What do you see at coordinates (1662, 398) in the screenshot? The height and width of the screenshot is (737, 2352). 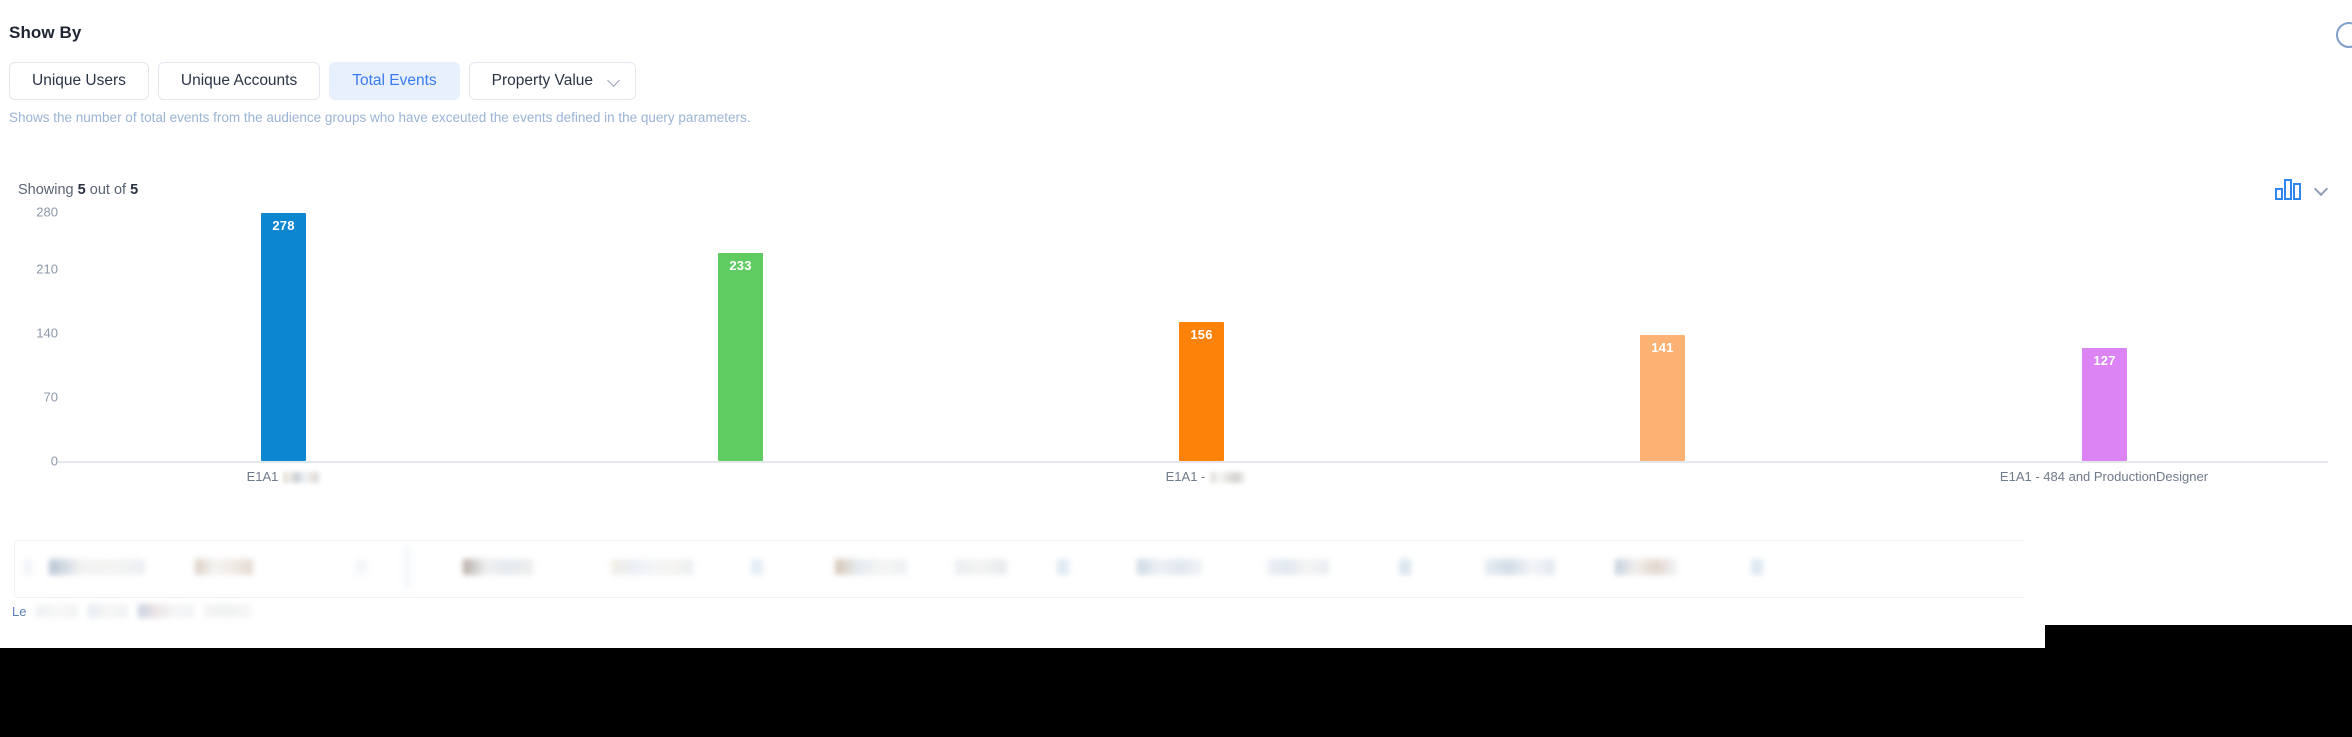 I see `bar-4: 141` at bounding box center [1662, 398].